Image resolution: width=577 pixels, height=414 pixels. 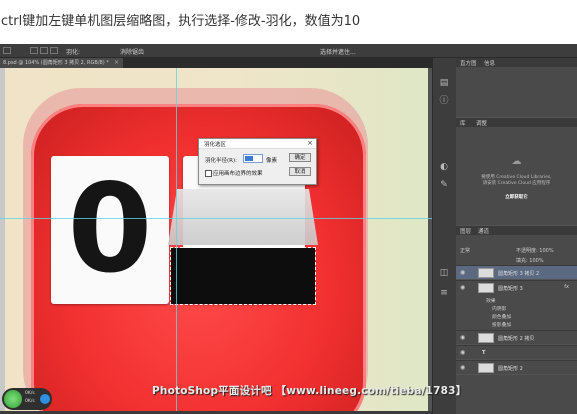 What do you see at coordinates (44, 50) in the screenshot?
I see `add-selection-icon` at bounding box center [44, 50].